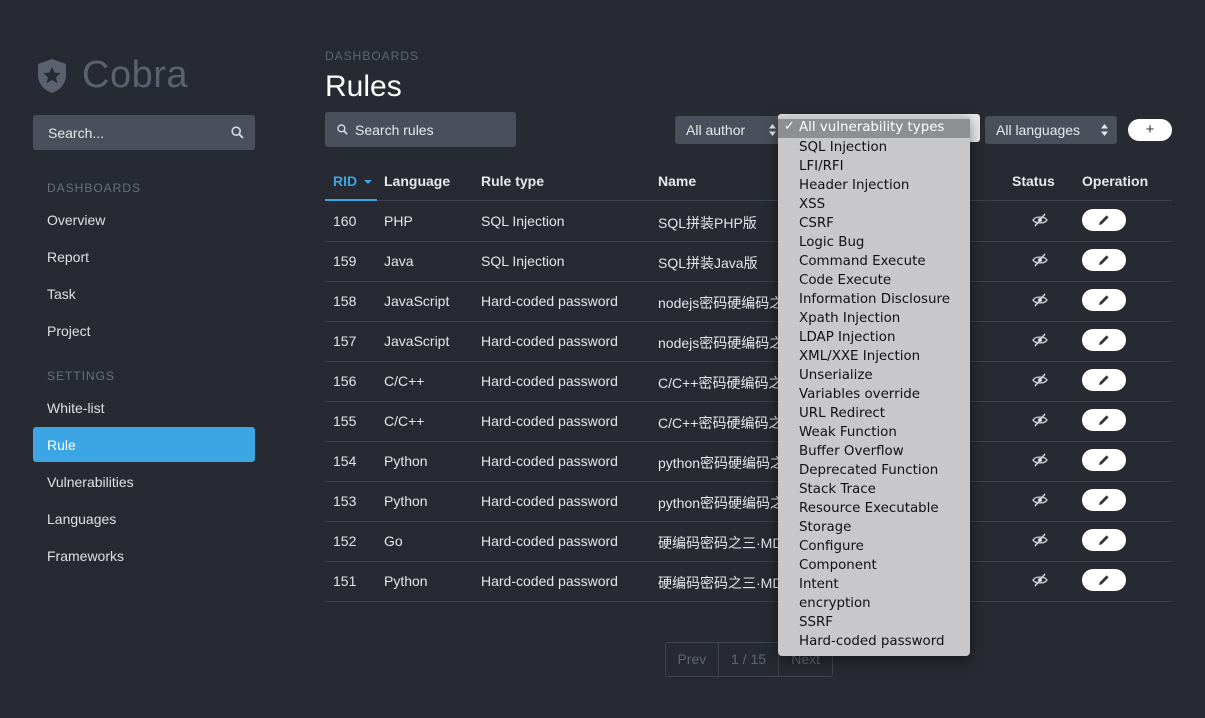 This screenshot has width=1205, height=718. I want to click on name-cell: python密码硬编码之, so click(721, 463).